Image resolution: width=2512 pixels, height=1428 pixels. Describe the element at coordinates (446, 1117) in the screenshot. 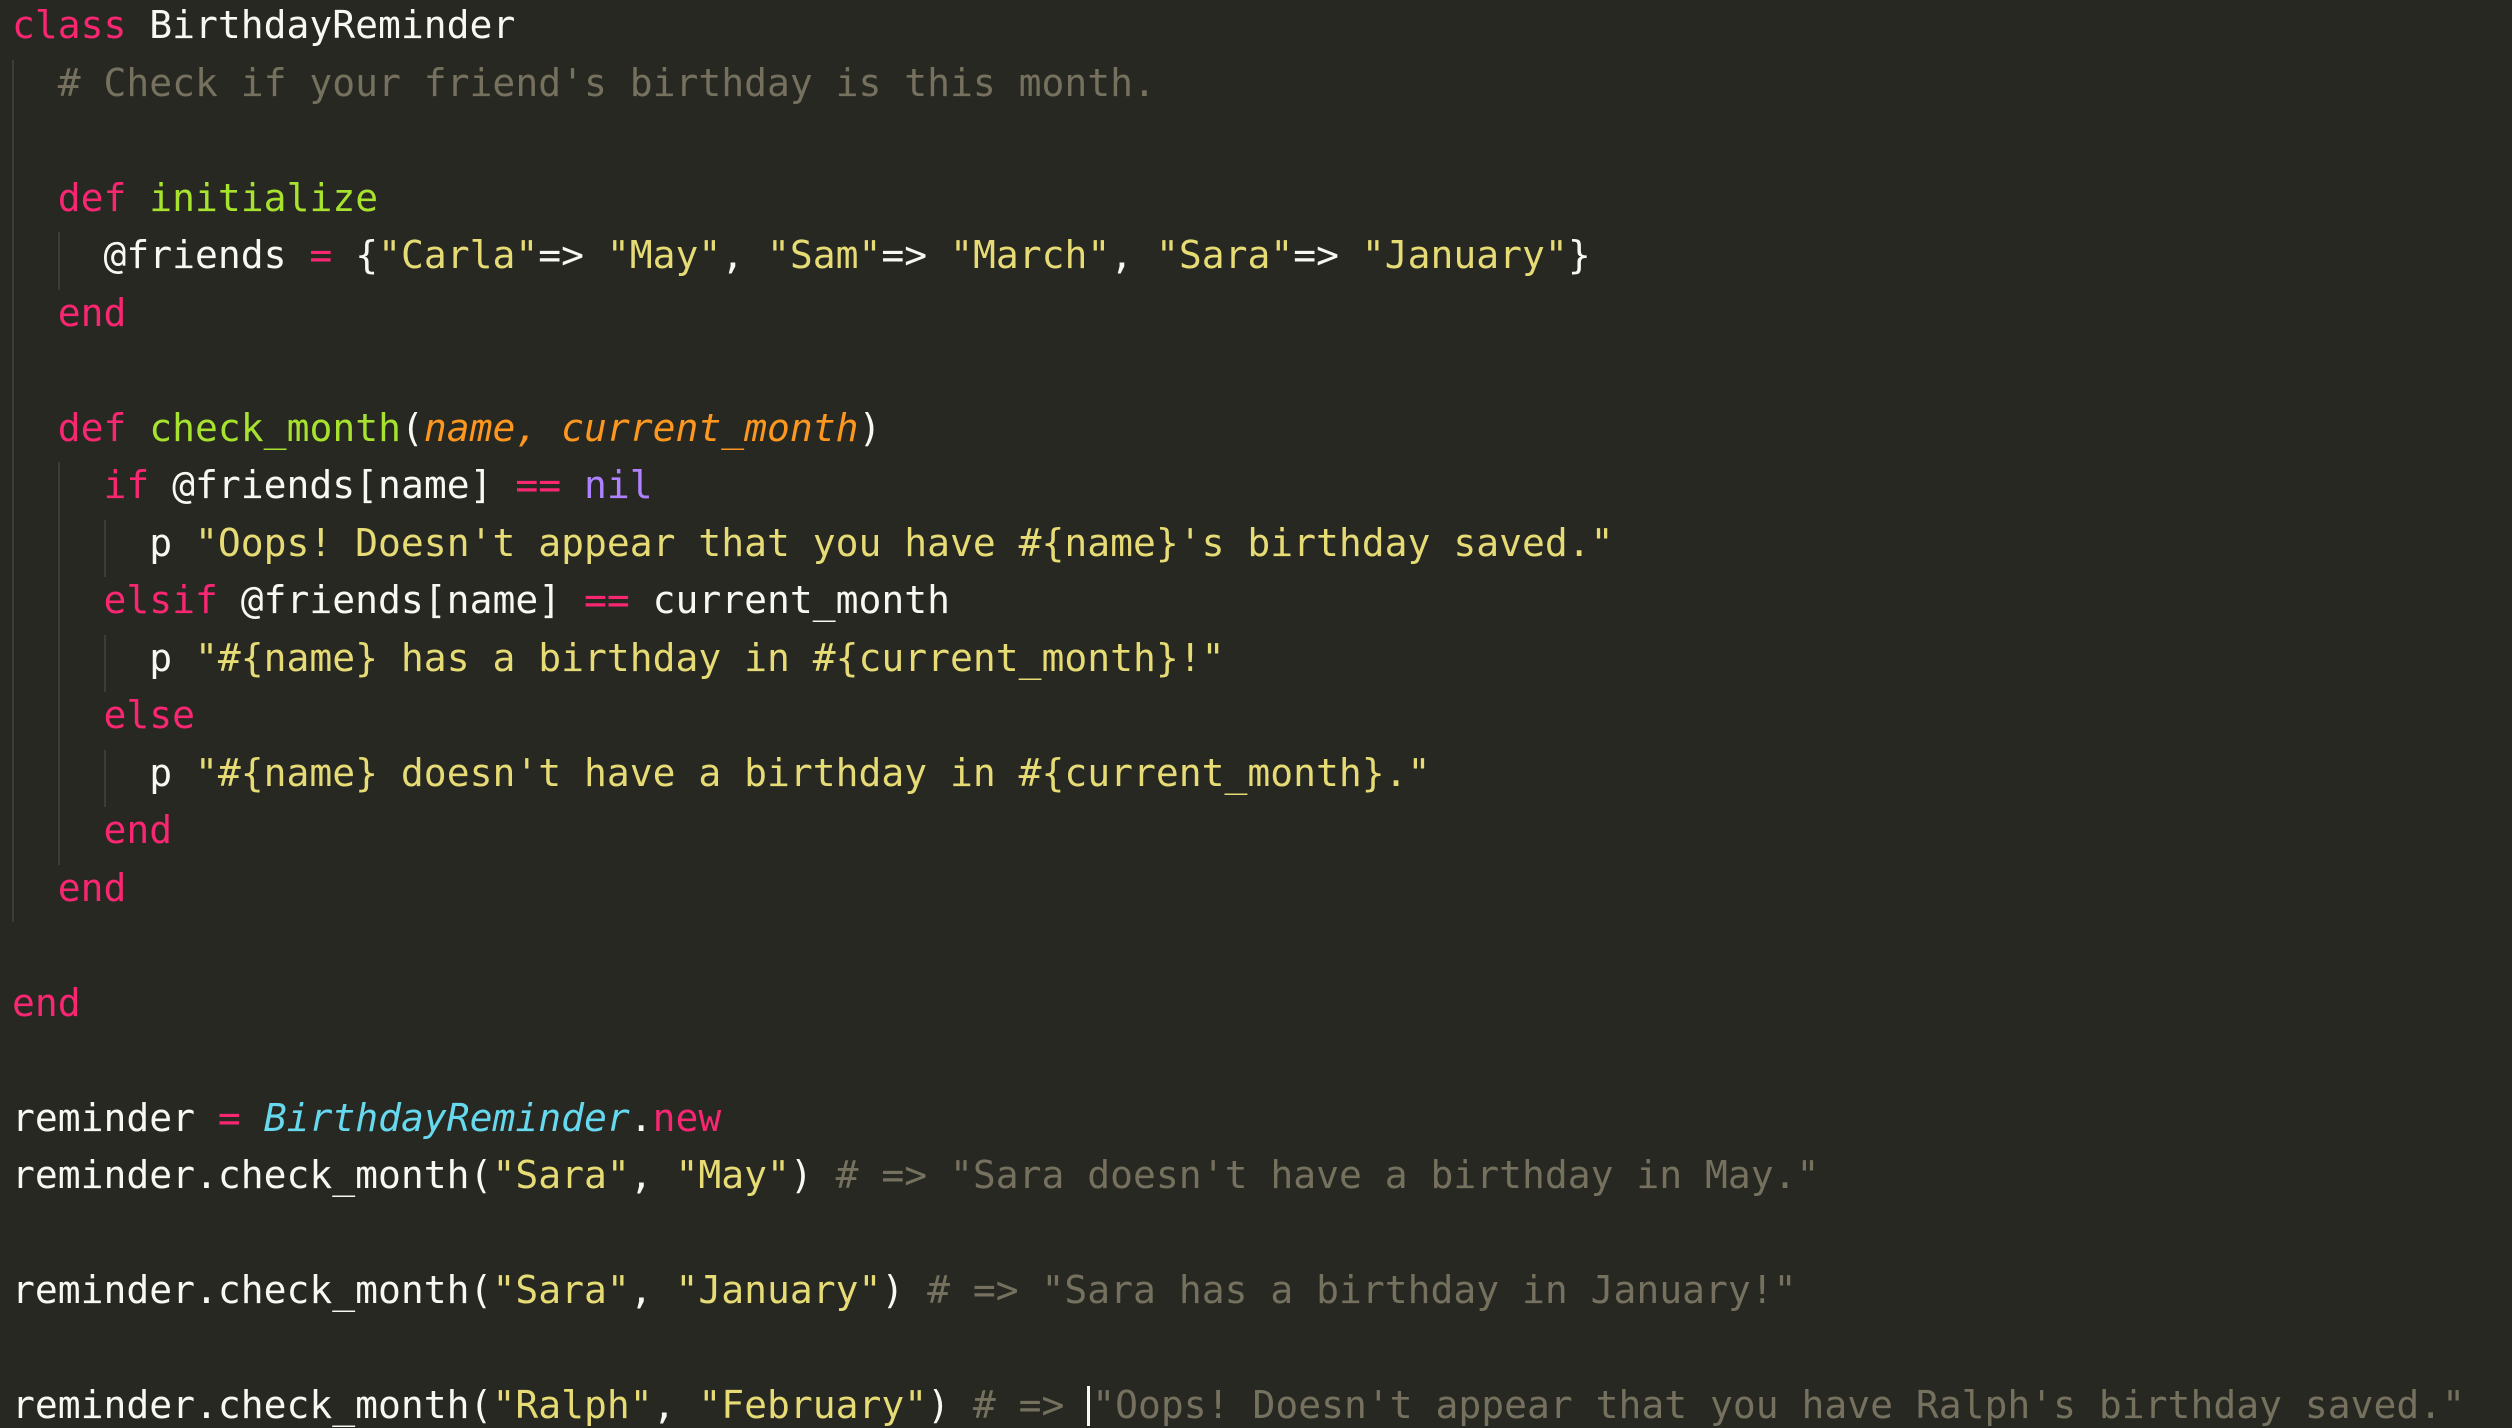

I see `class-name-token: BirthdayReminder` at that location.